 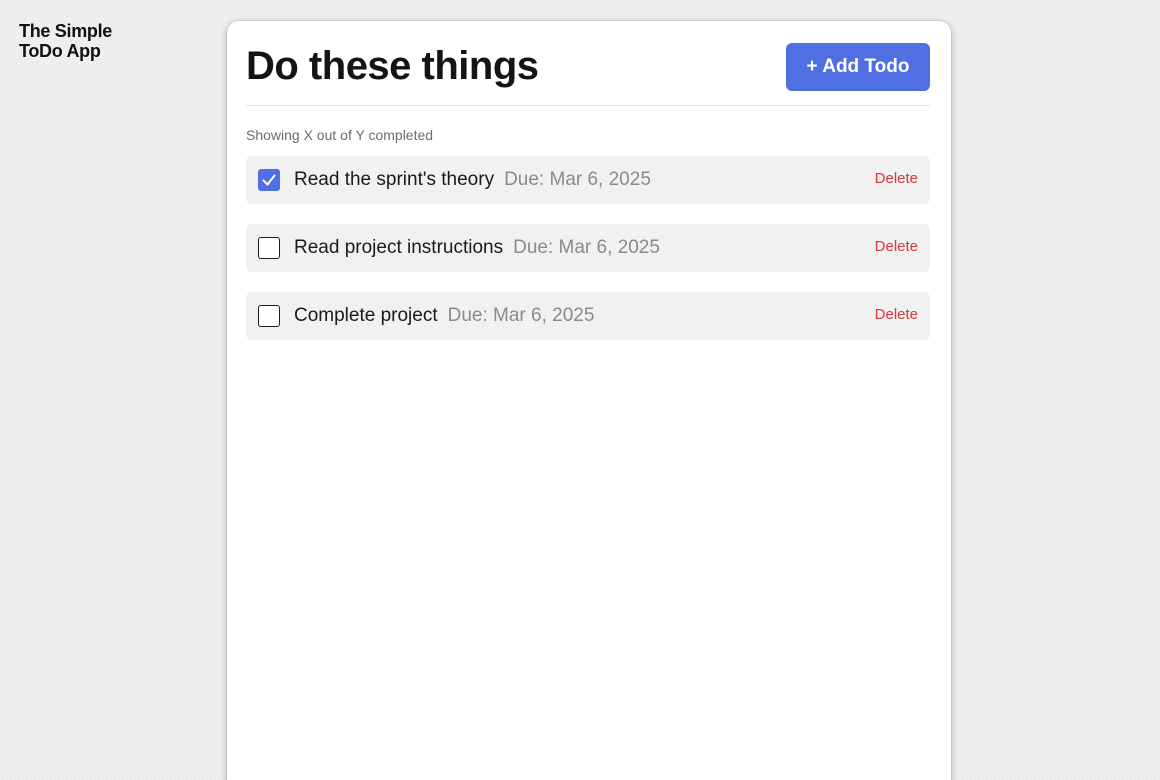 I want to click on todo-label: Read the sprint's theory Due: Mar 6, 2025, so click(x=472, y=180).